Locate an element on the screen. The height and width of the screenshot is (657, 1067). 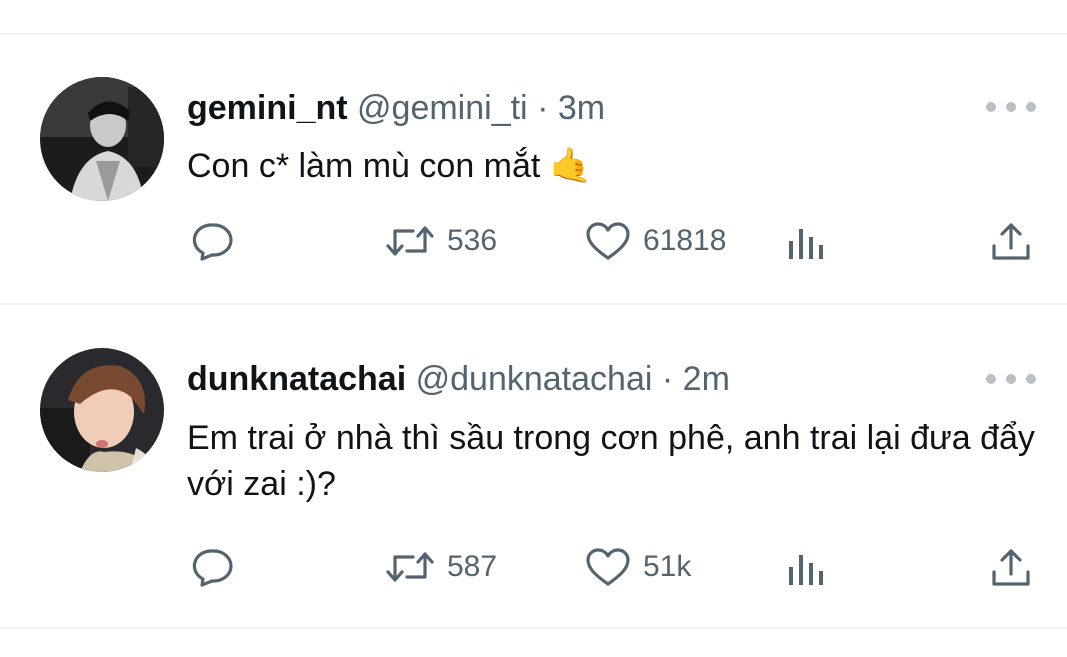
tweet-text: Con c* làm mù con mắt 🤙 is located at coordinates (617, 166).